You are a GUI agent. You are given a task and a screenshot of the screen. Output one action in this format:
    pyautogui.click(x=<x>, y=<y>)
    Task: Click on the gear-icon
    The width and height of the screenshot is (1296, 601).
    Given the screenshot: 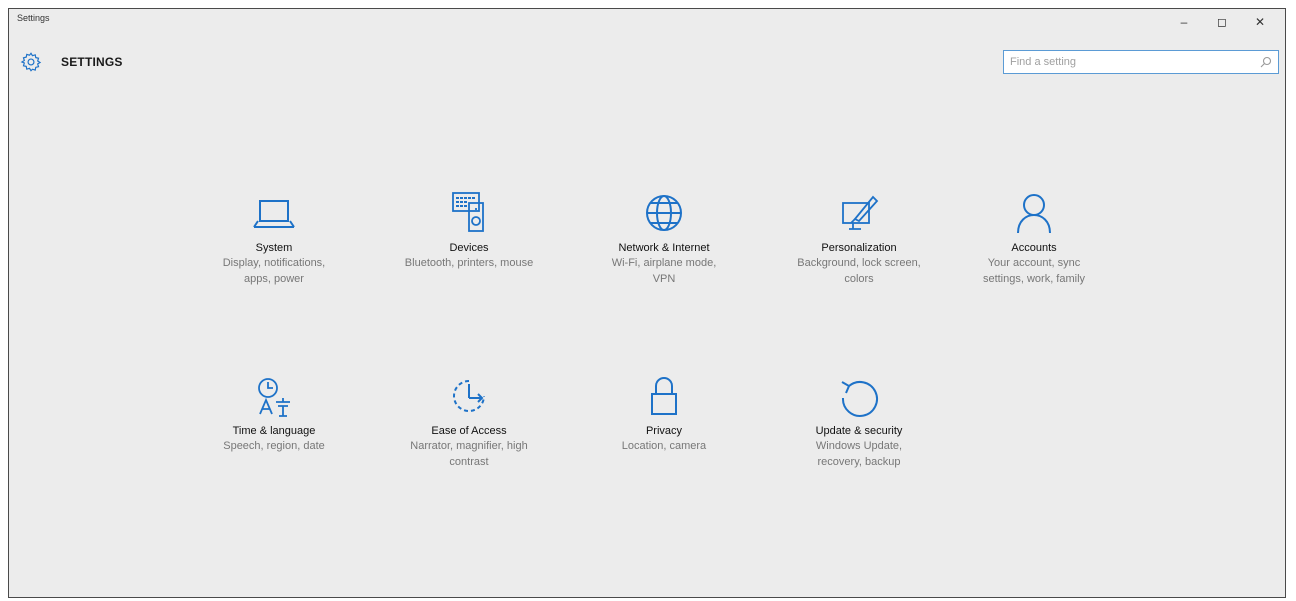 What is the action you would take?
    pyautogui.click(x=31, y=62)
    